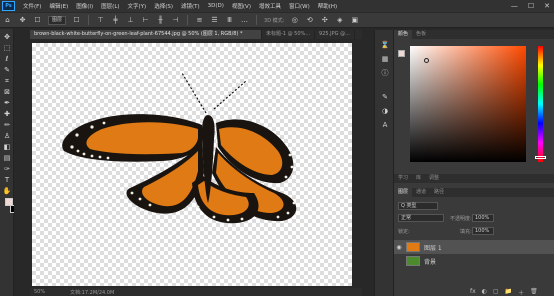  Describe the element at coordinates (7, 81) in the screenshot. I see `crop-tool-icon: ⌗` at that location.